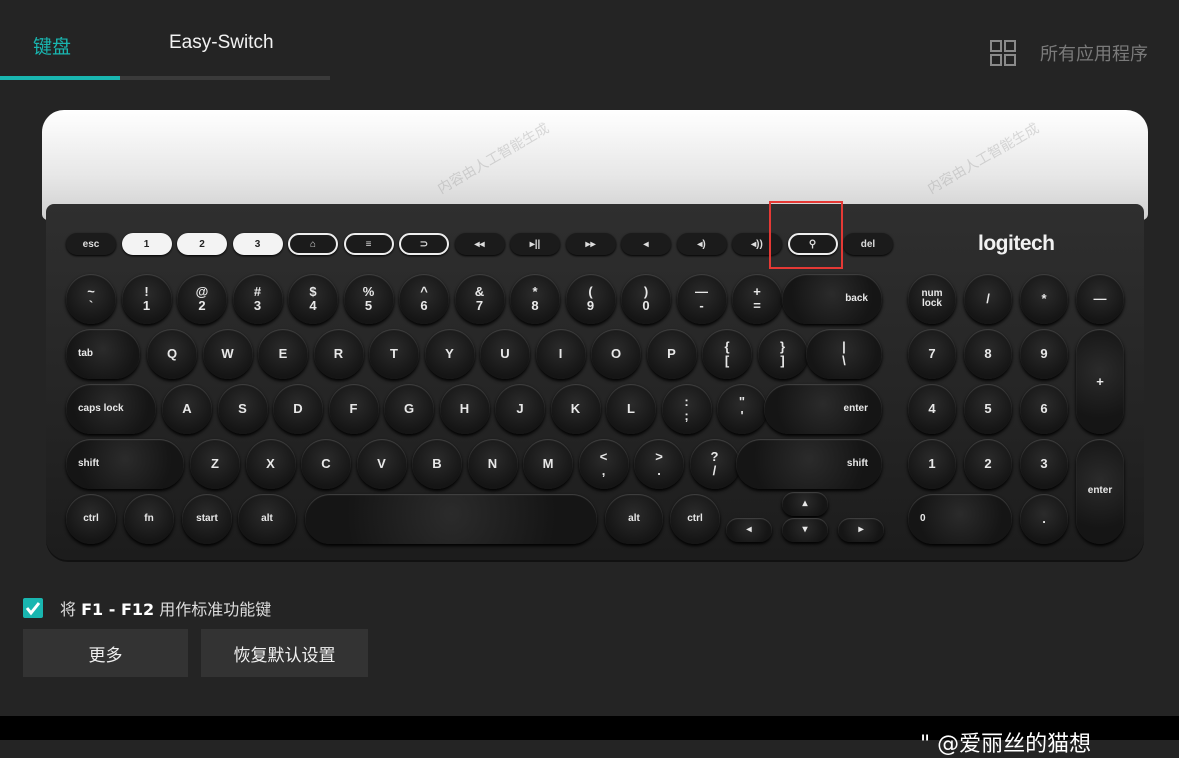 The height and width of the screenshot is (758, 1179). Describe the element at coordinates (1094, 53) in the screenshot. I see `app-selector: 所有应用程序` at that location.